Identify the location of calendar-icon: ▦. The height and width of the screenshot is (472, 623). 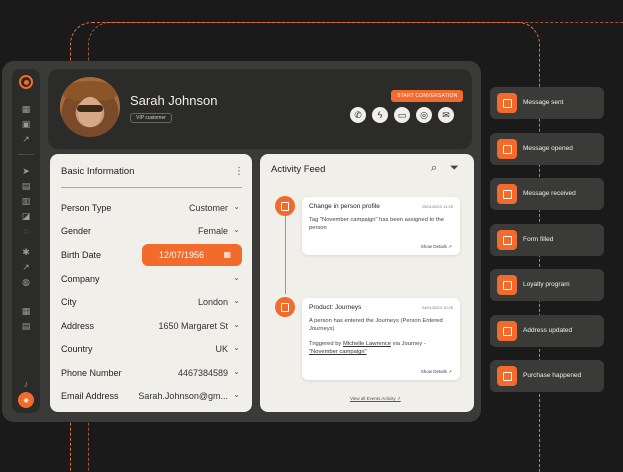
(227, 254).